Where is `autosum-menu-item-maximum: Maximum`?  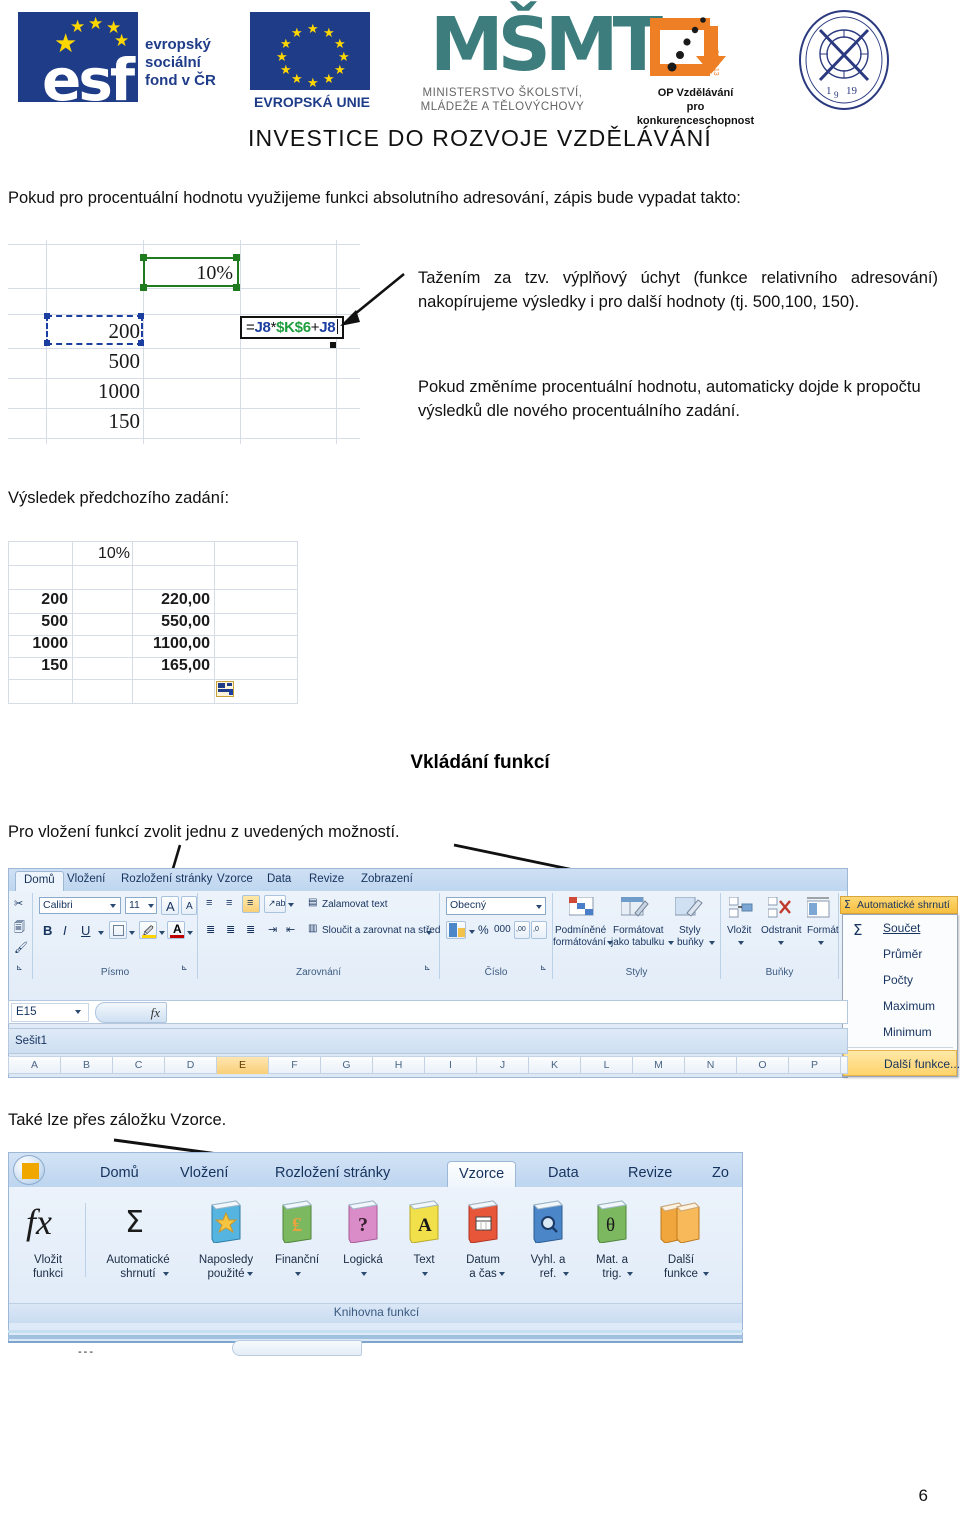 autosum-menu-item-maximum: Maximum is located at coordinates (900, 1006).